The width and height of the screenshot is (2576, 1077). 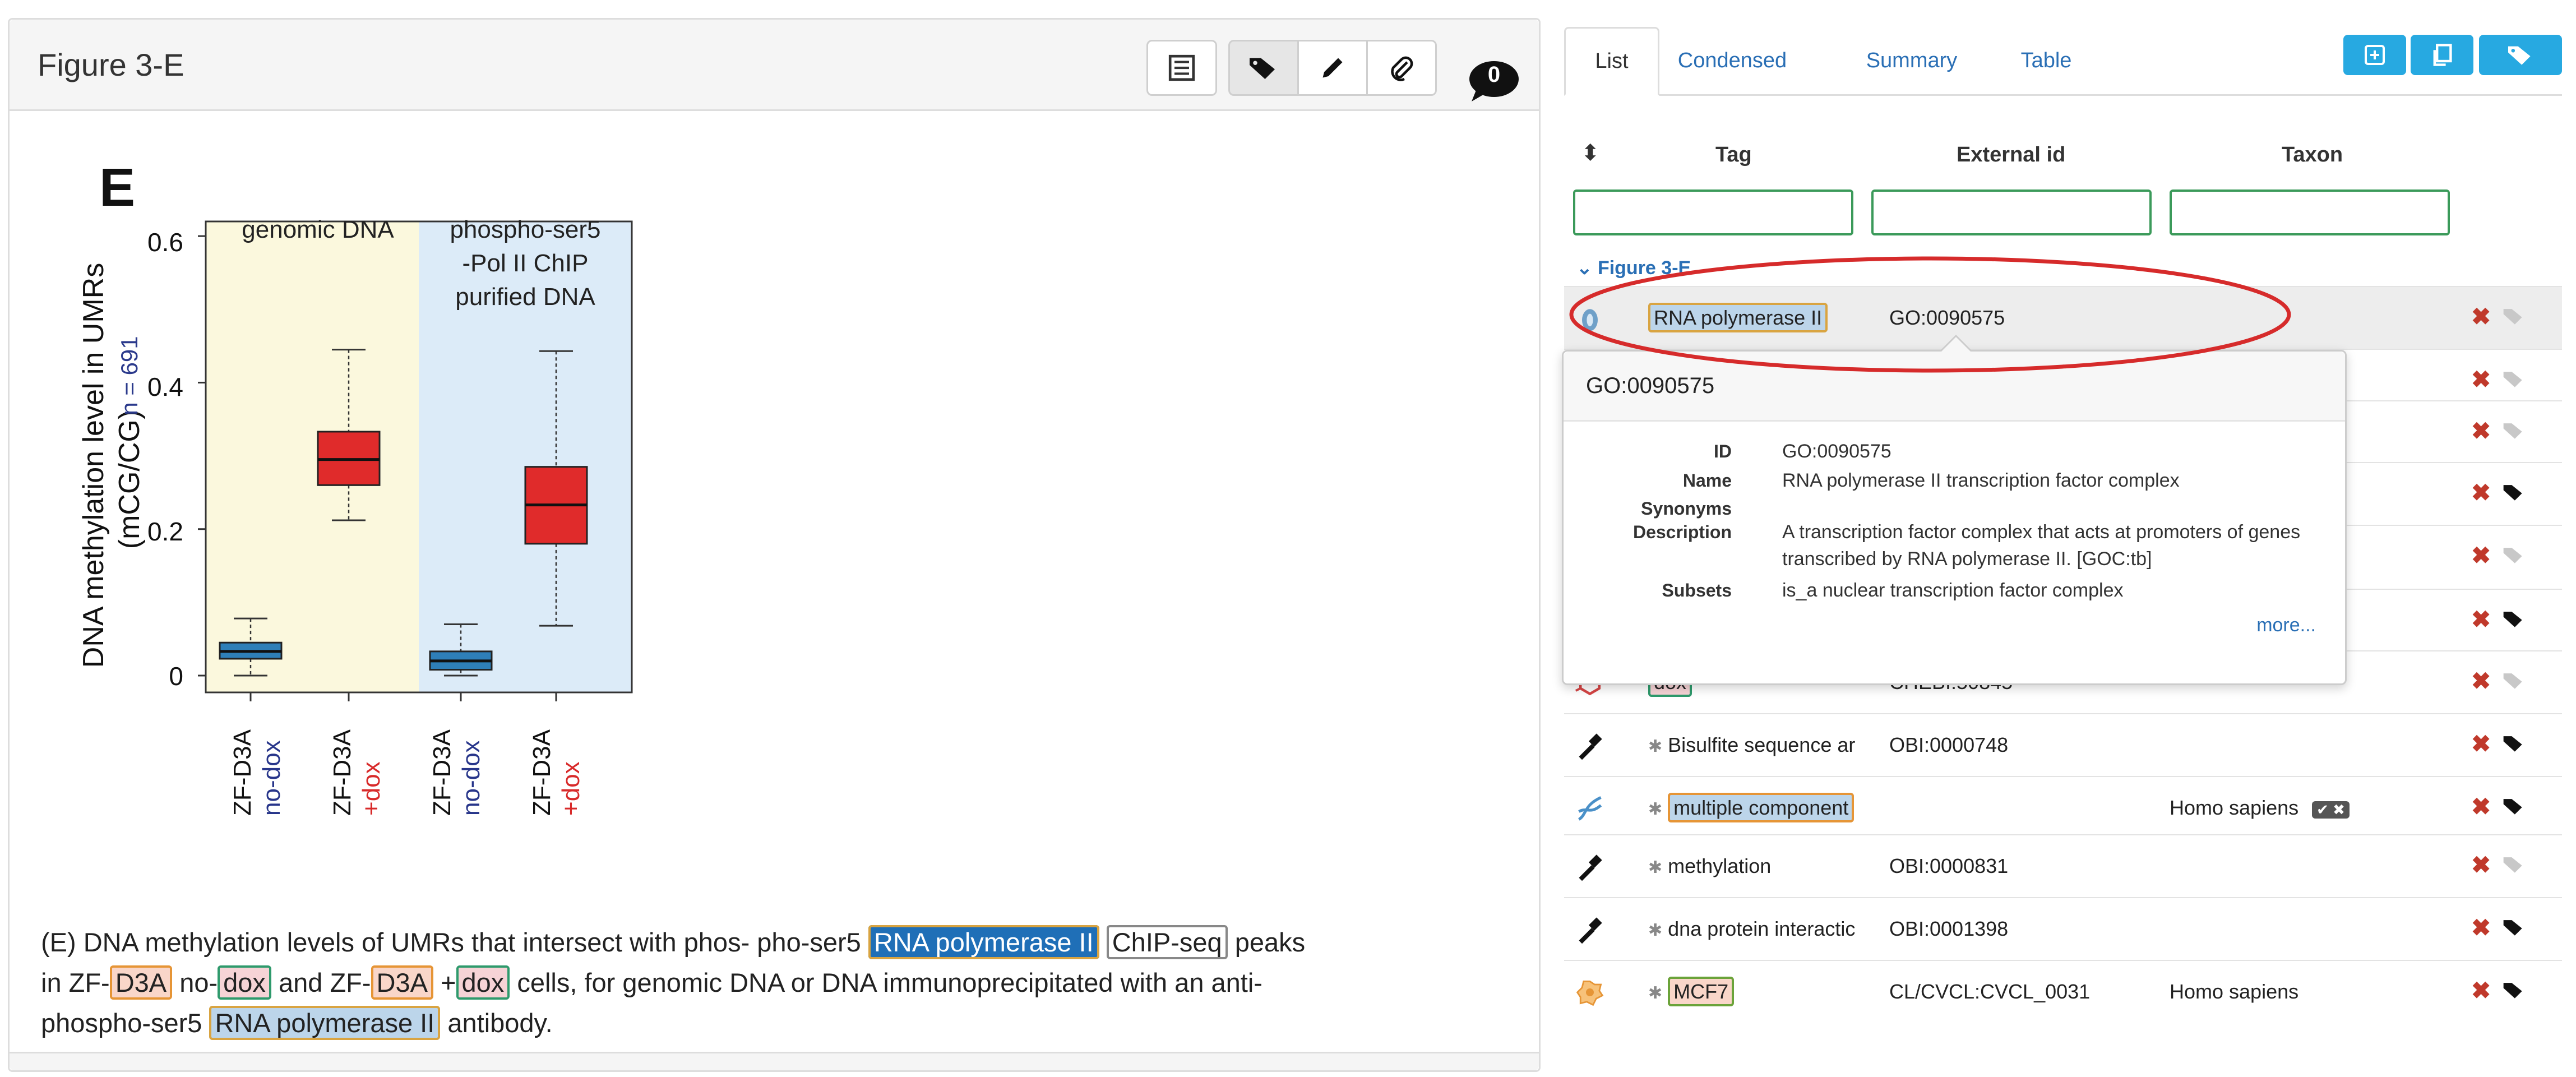 What do you see at coordinates (1611, 61) in the screenshot?
I see `tab-list: List` at bounding box center [1611, 61].